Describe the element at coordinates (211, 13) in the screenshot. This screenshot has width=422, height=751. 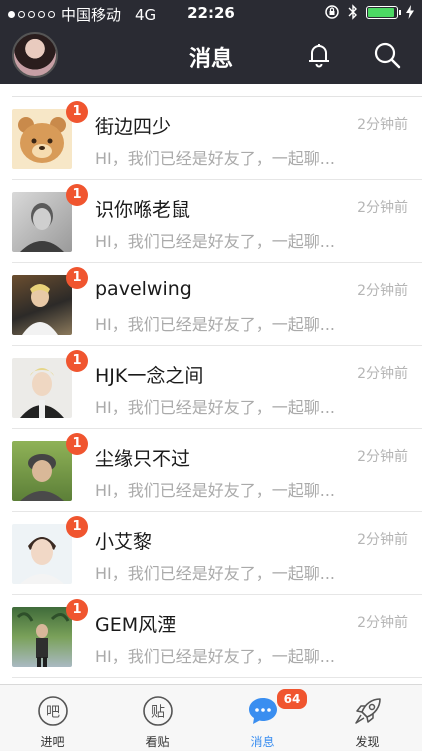
I see `status-bar: 中国移动 4G 22:26` at that location.